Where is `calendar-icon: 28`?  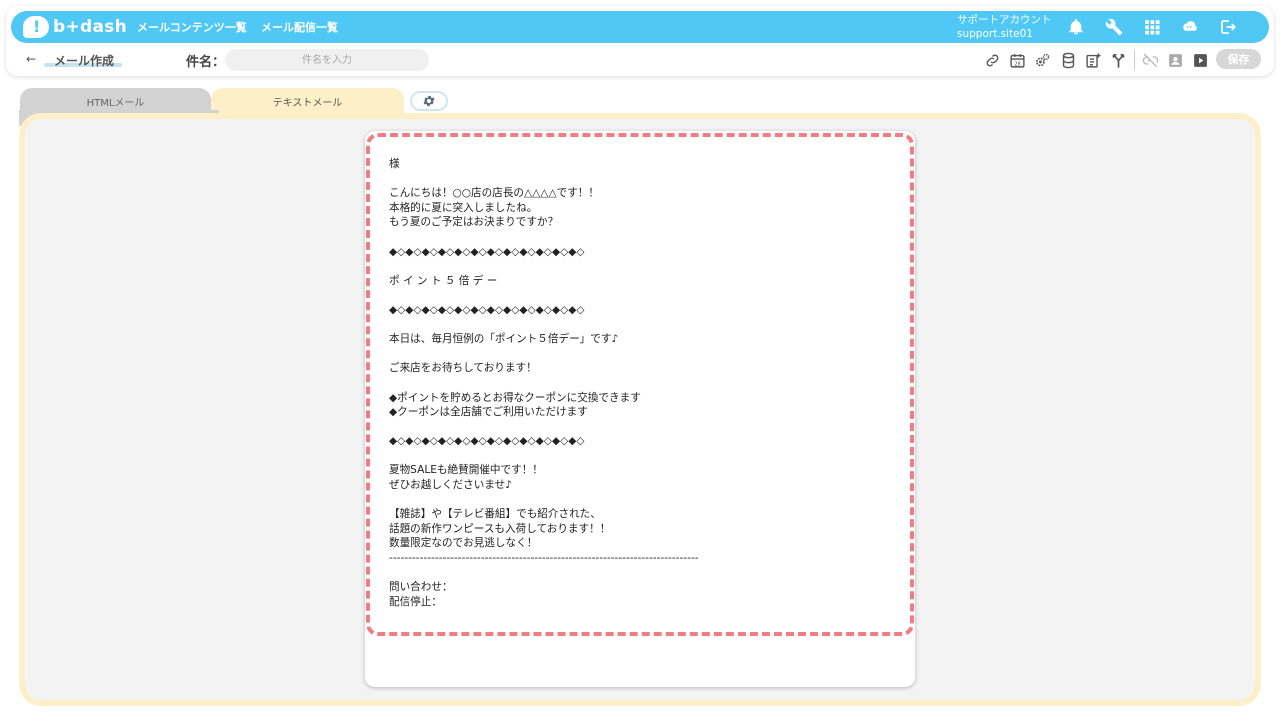
calendar-icon: 28 is located at coordinates (1017, 60).